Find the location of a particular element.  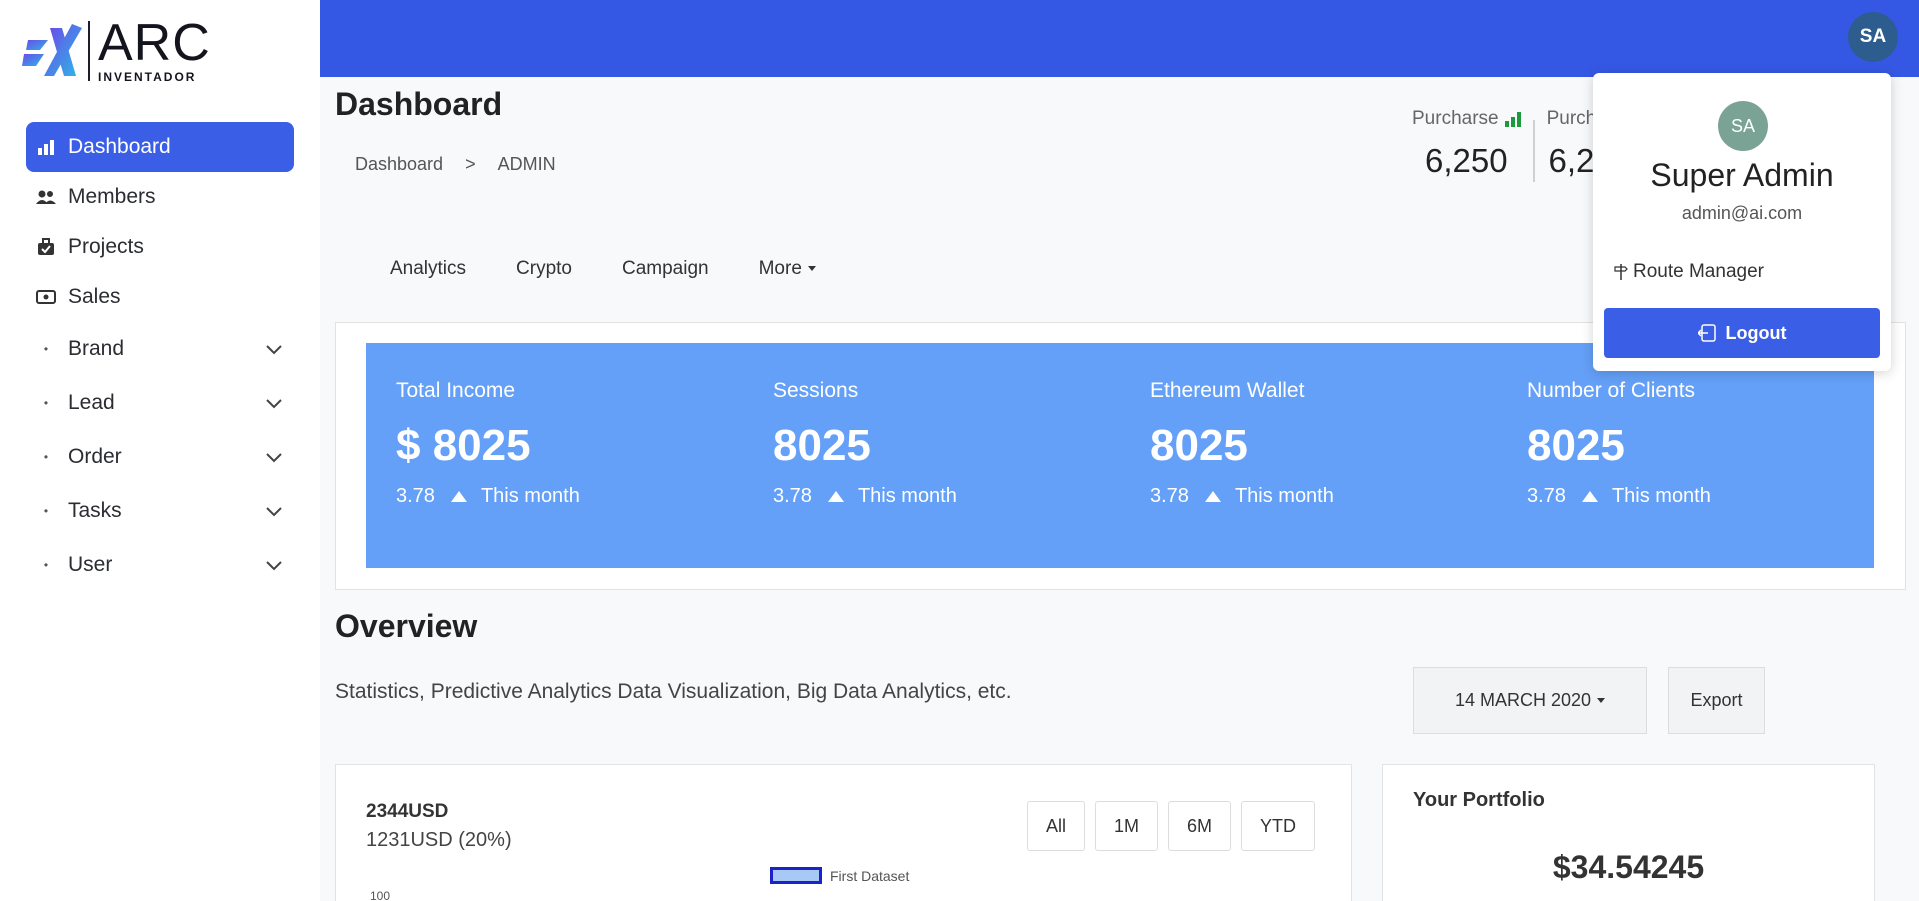

overview-title: Overview is located at coordinates (406, 626).